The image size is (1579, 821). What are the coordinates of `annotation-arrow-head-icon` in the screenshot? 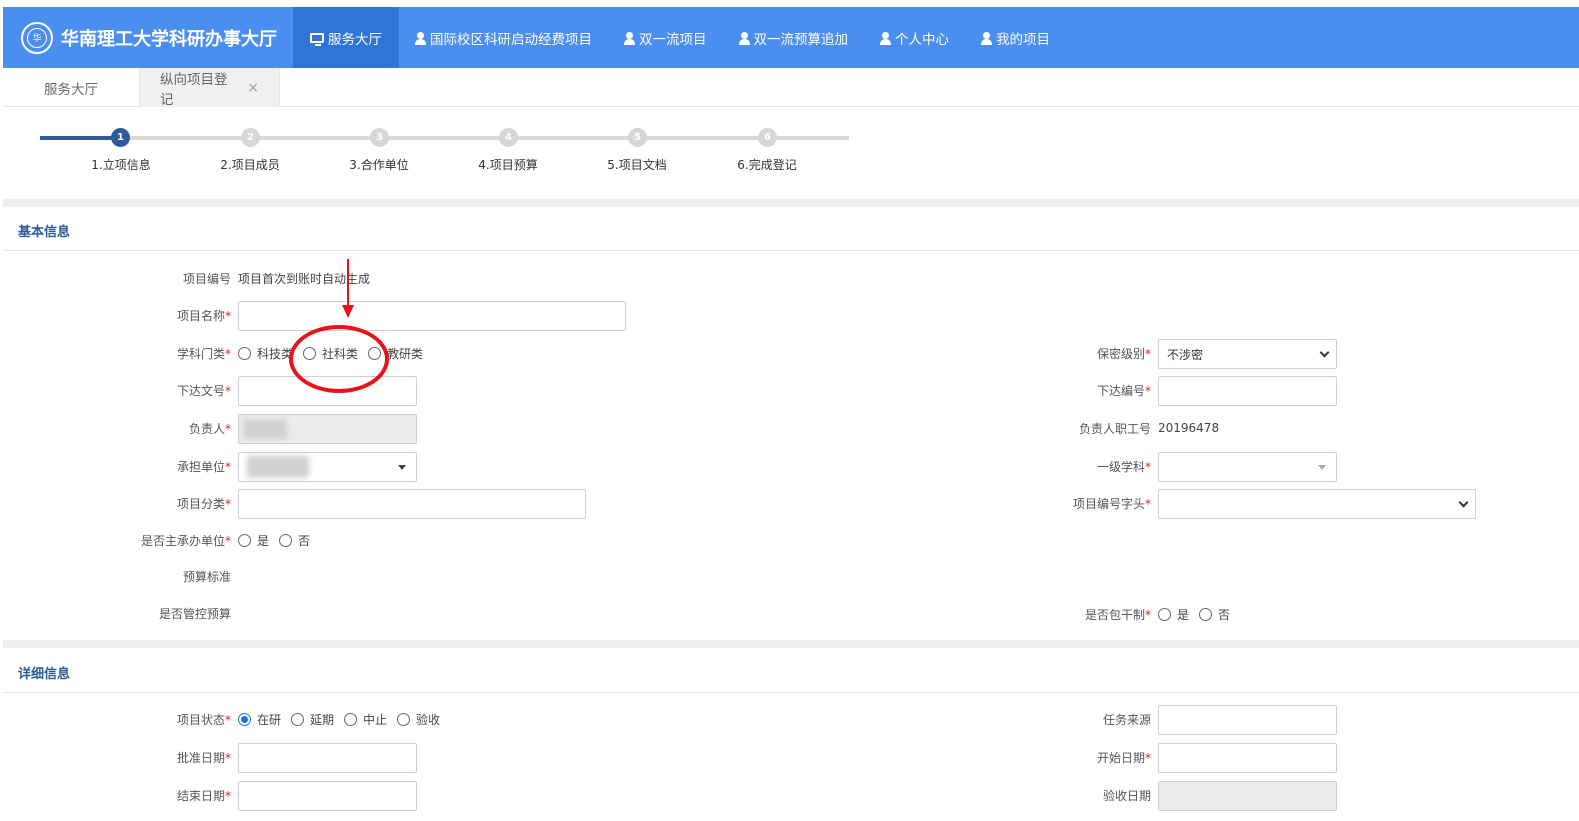 It's located at (348, 311).